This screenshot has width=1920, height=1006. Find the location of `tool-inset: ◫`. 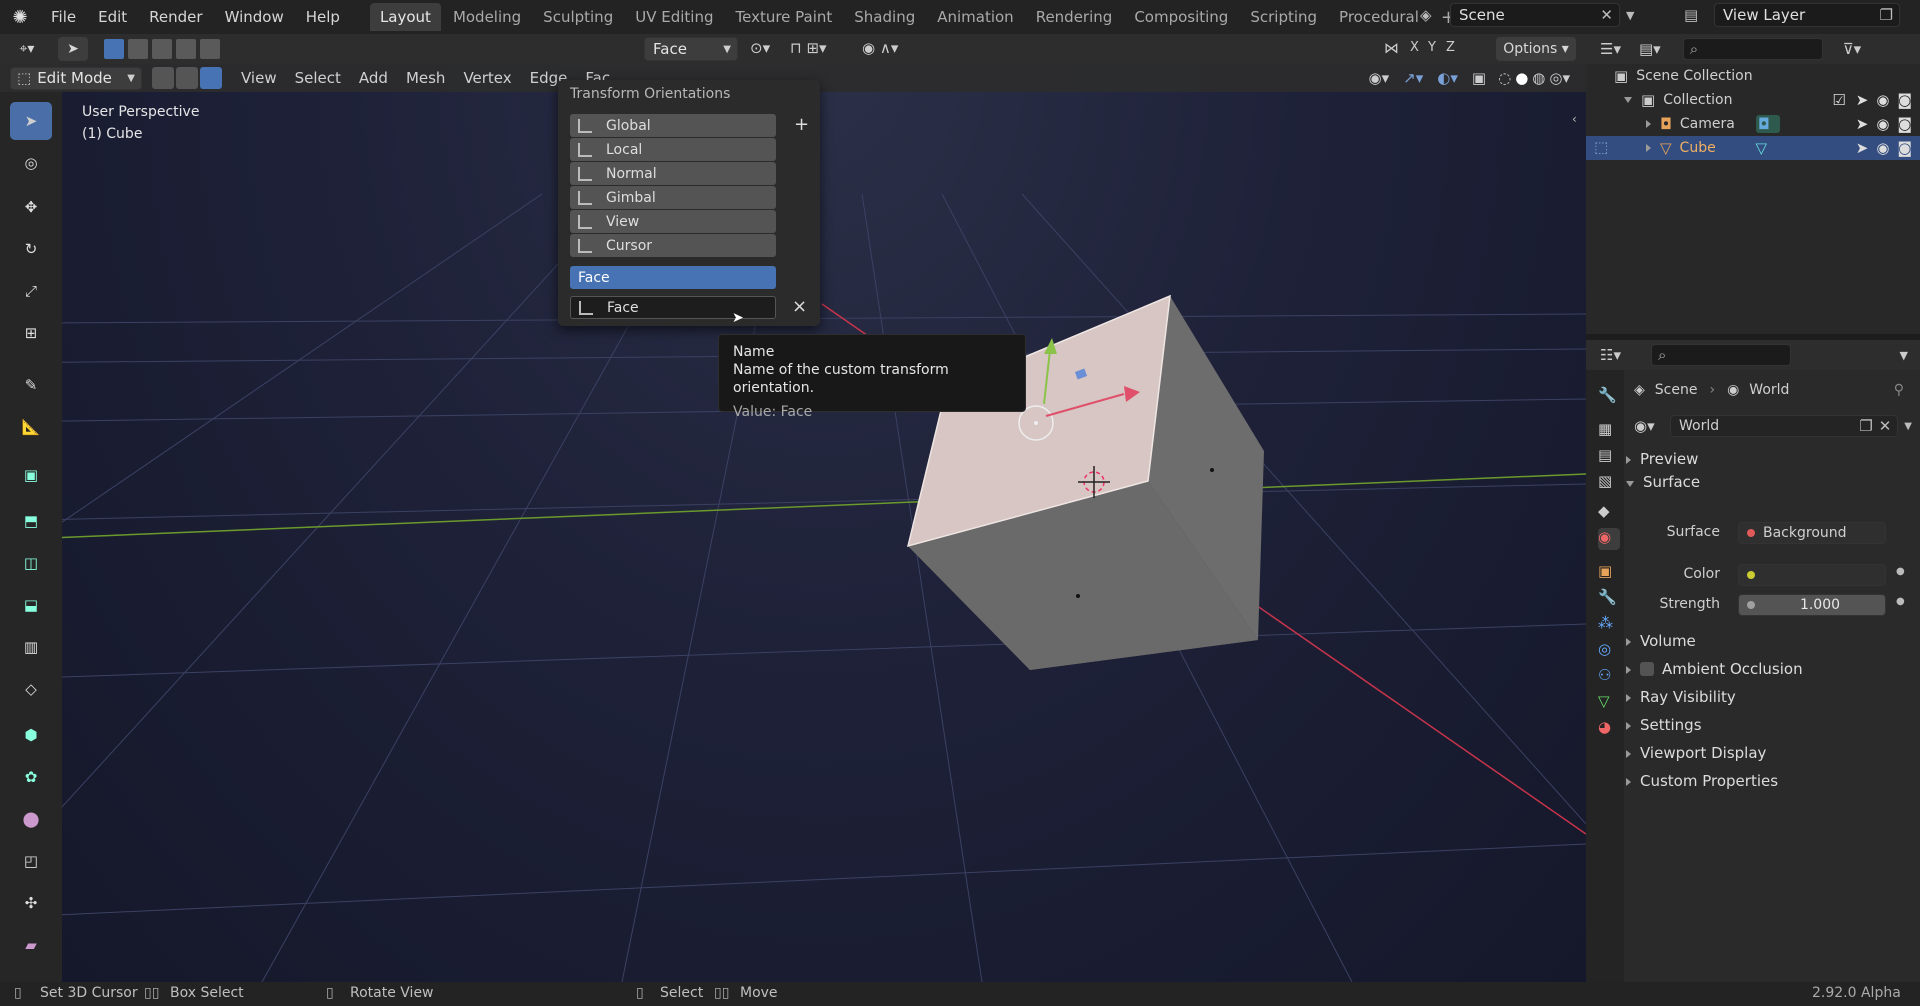

tool-inset: ◫ is located at coordinates (31, 563).